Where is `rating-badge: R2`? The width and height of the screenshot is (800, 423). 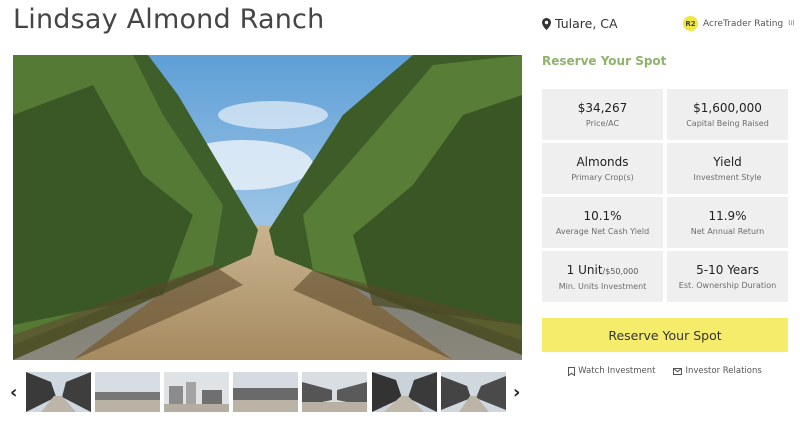 rating-badge: R2 is located at coordinates (690, 23).